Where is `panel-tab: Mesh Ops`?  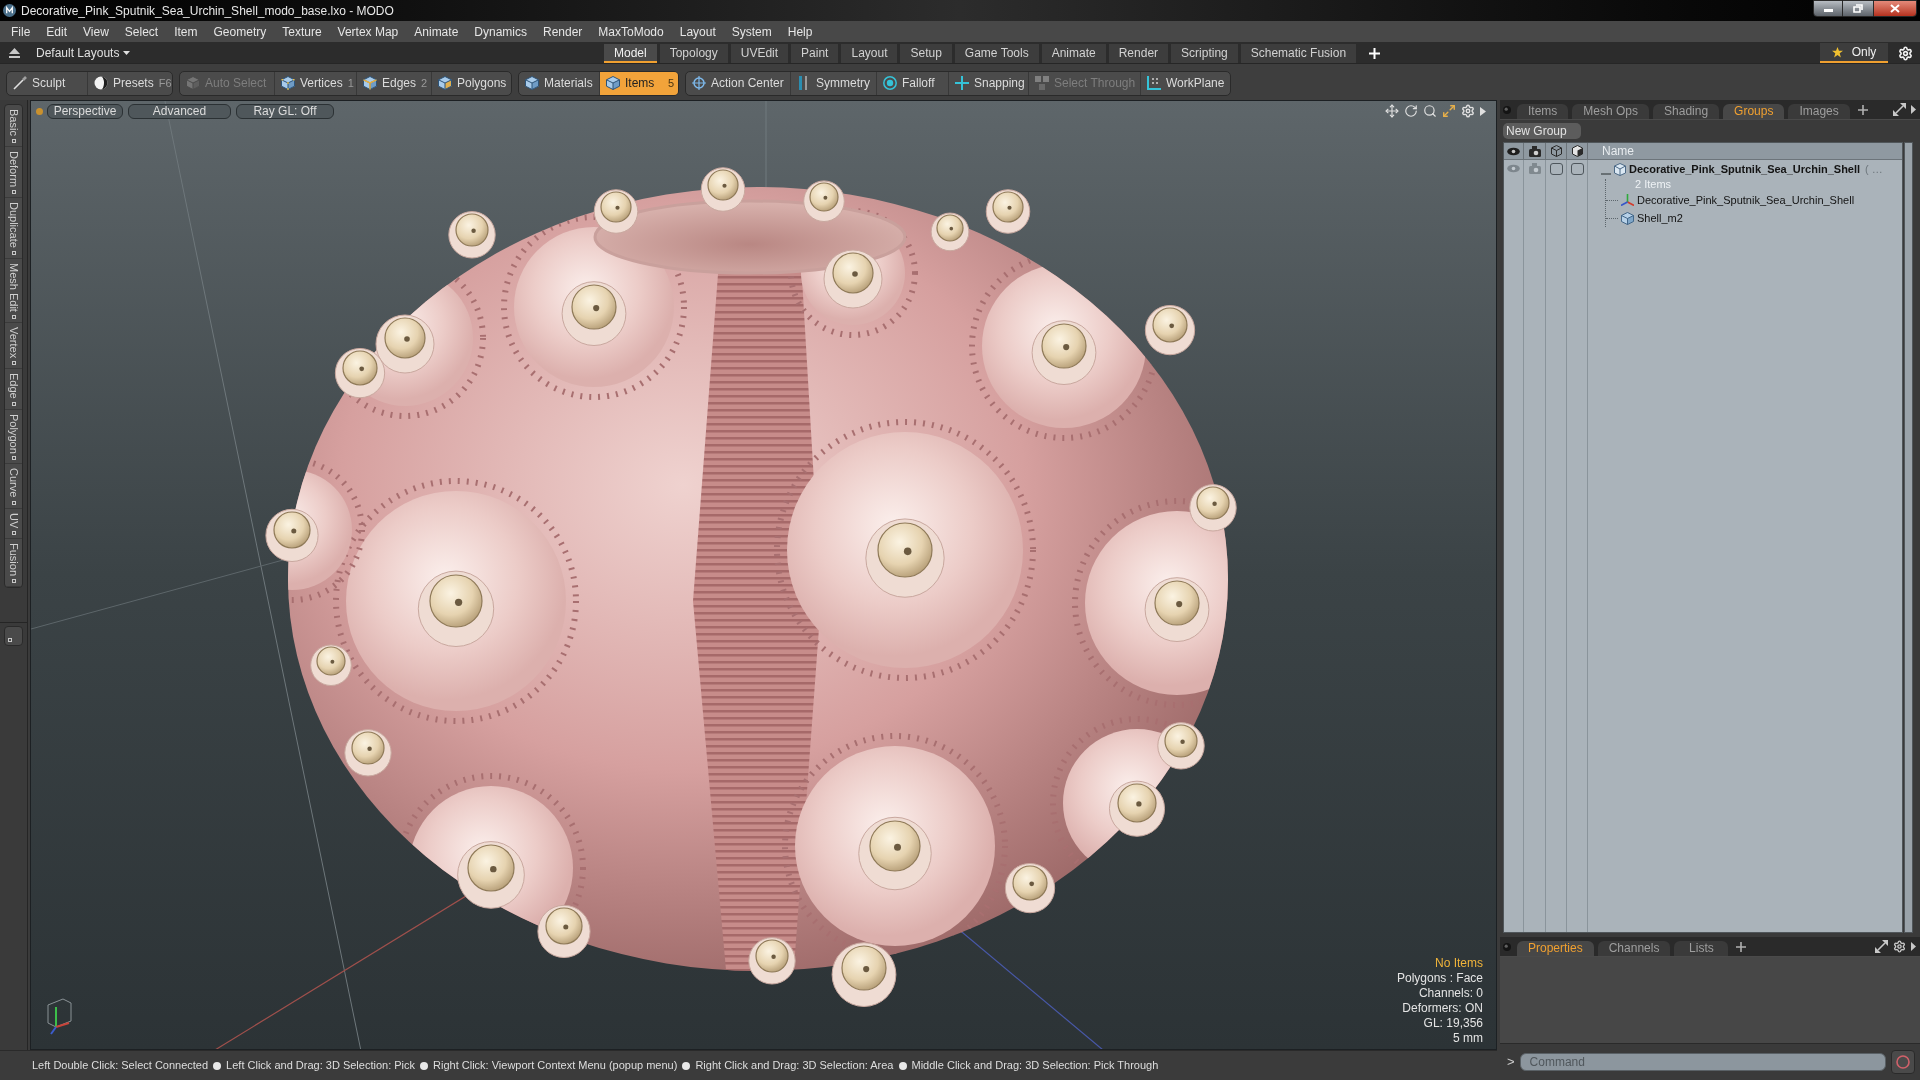 panel-tab: Mesh Ops is located at coordinates (1611, 111).